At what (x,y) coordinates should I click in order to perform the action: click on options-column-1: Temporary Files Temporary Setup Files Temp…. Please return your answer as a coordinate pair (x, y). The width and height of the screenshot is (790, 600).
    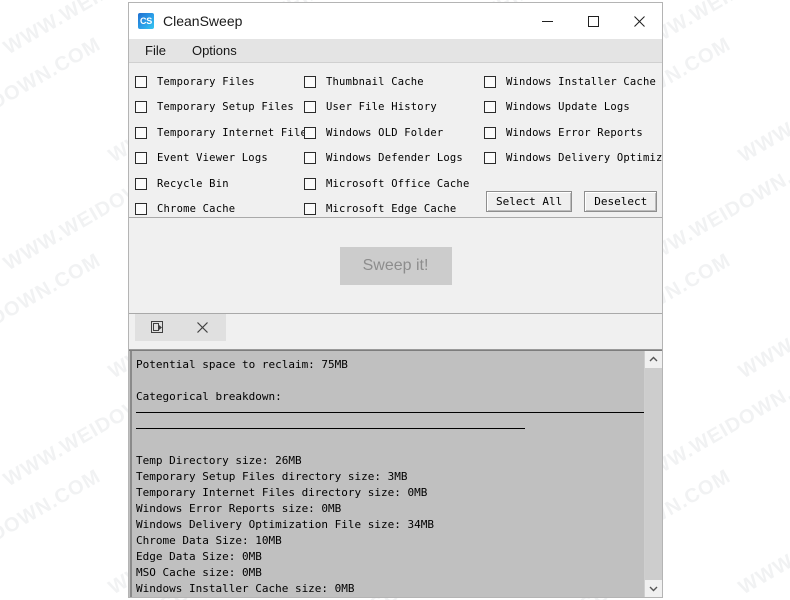
    Looking at the image, I should click on (224, 143).